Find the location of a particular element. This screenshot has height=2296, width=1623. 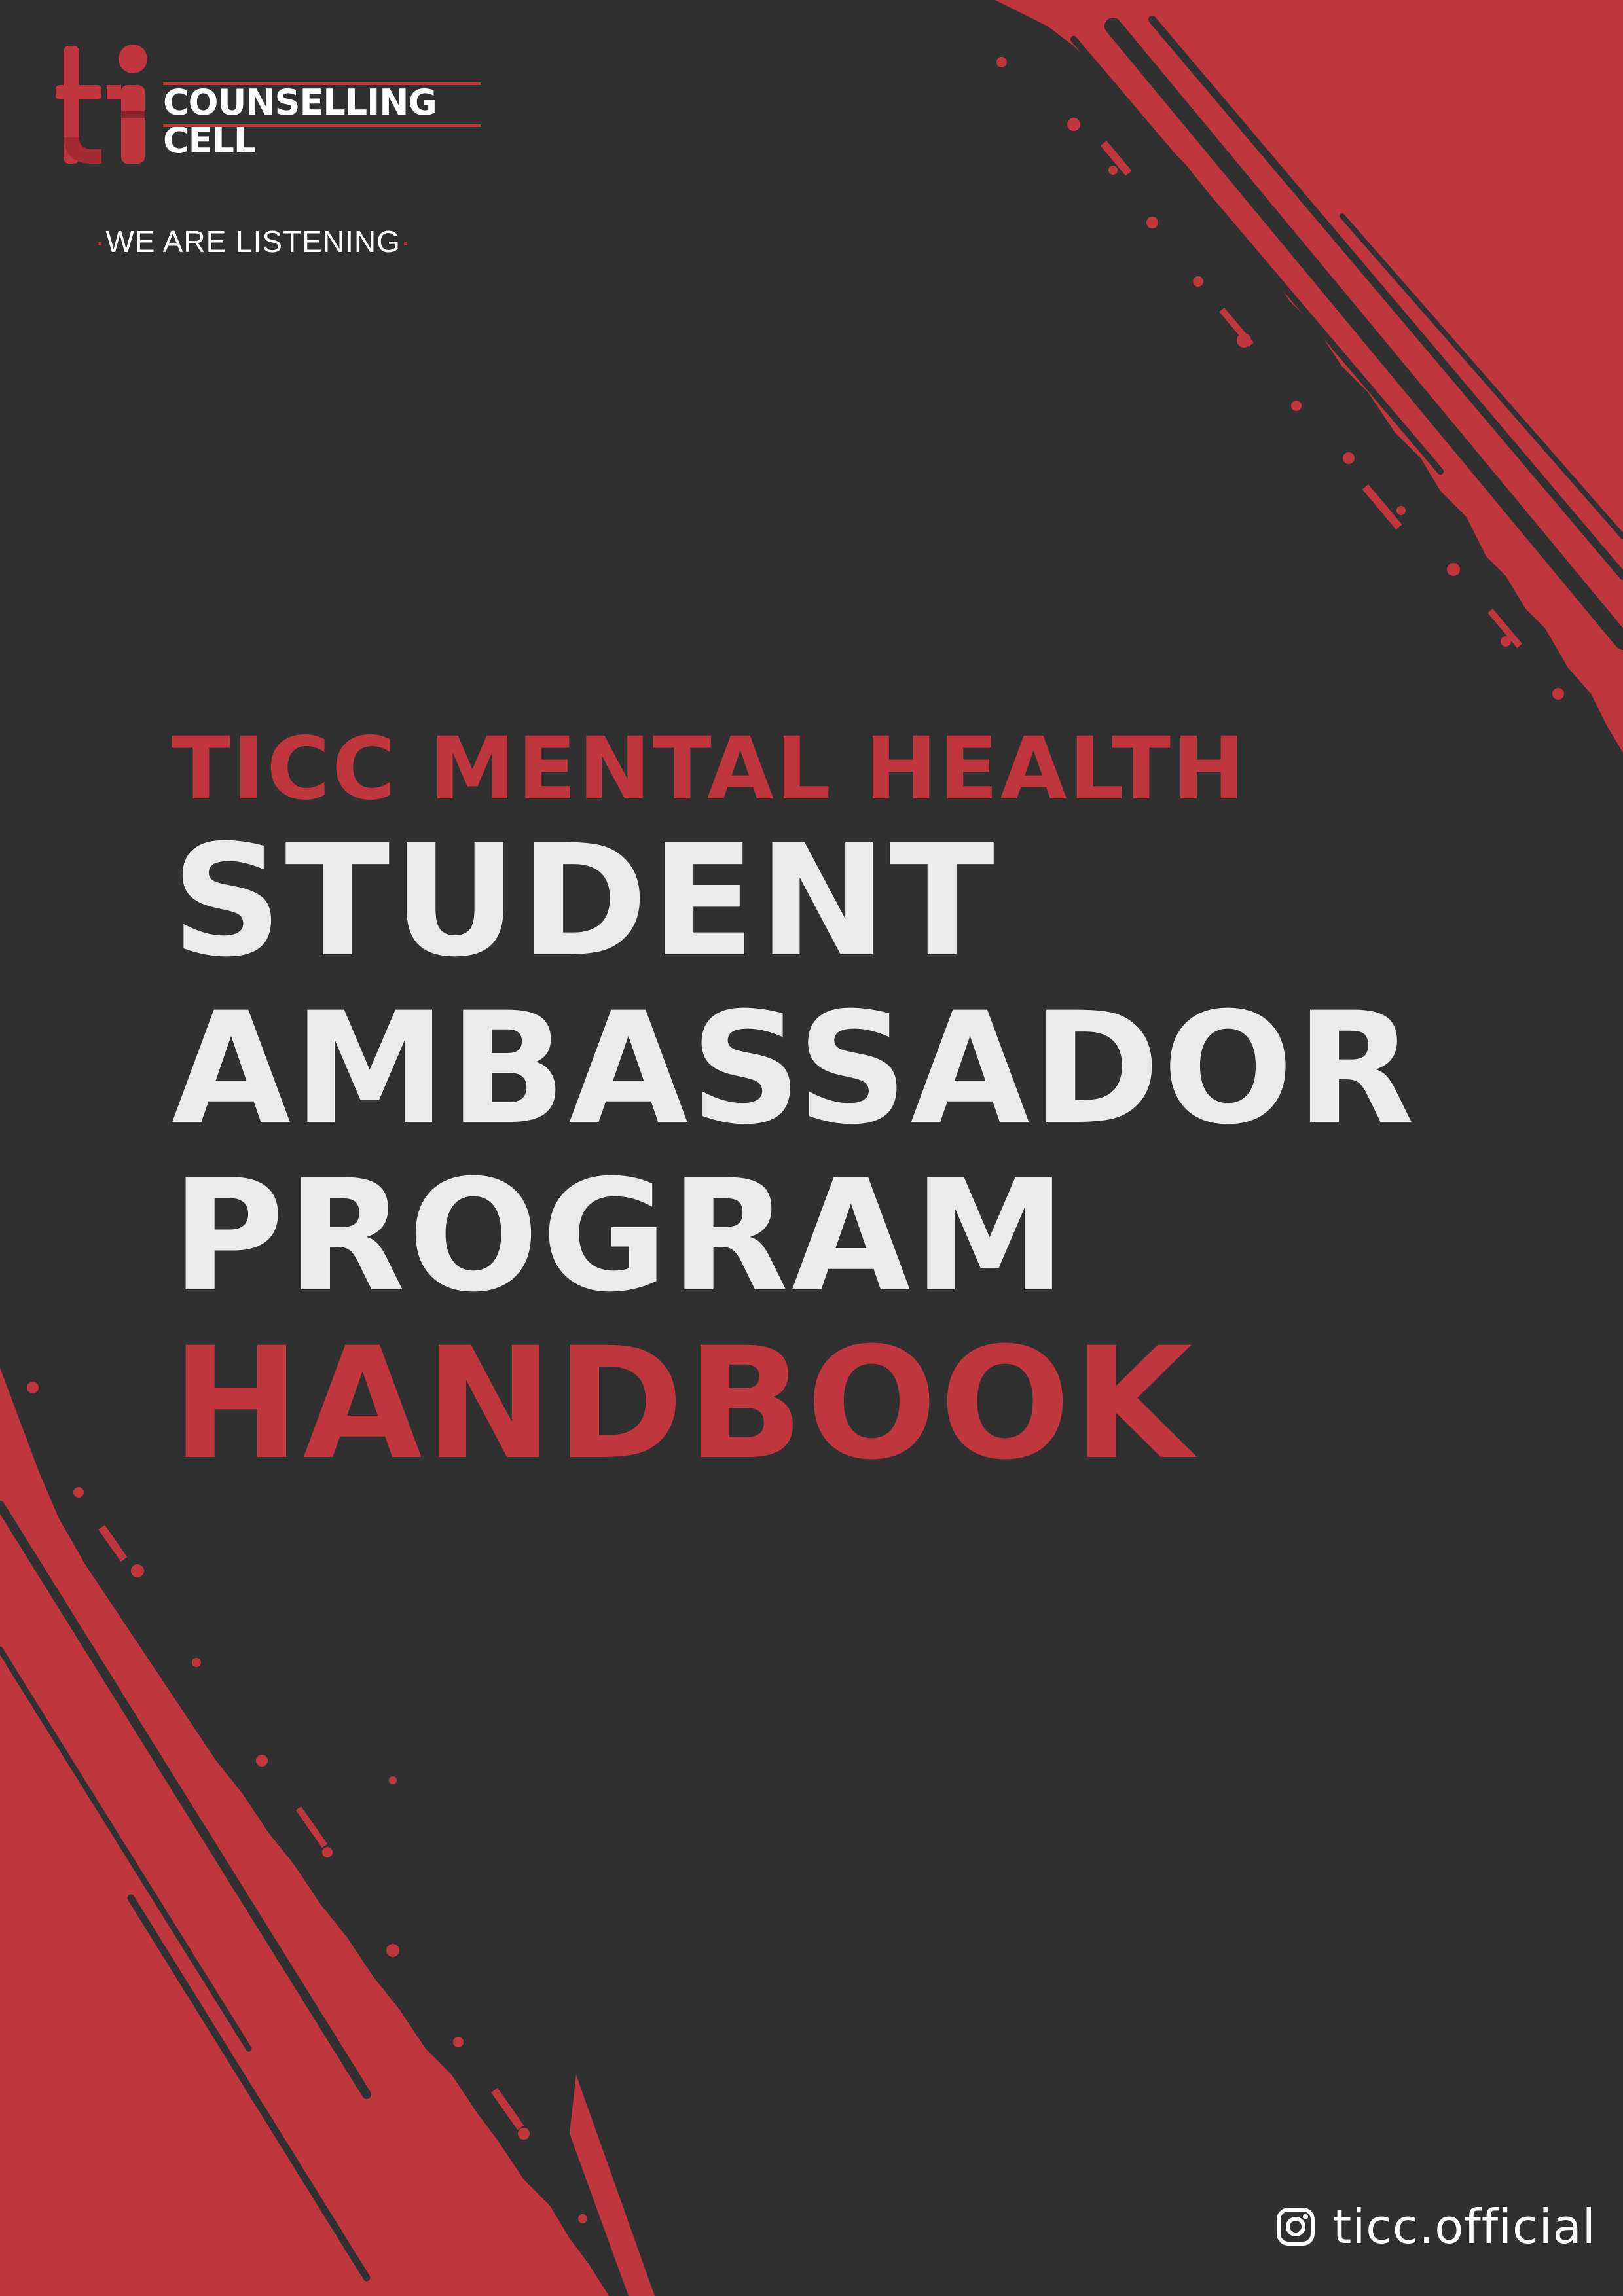

tagline: ·WE ARE LISTENING· is located at coordinates (253, 241).